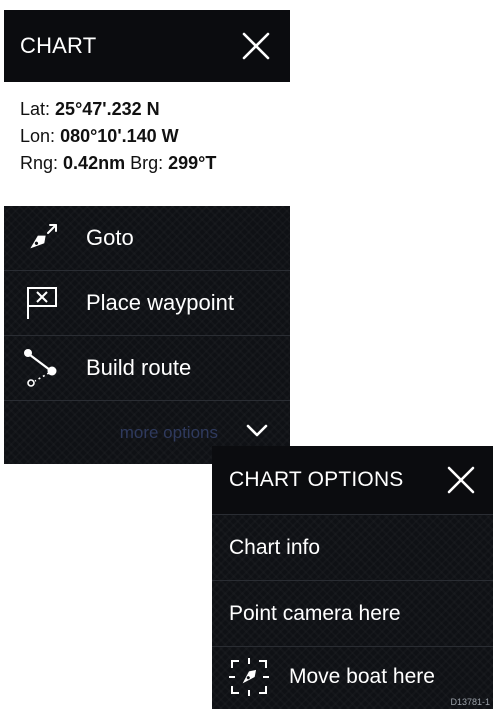 The width and height of the screenshot is (493, 709). What do you see at coordinates (192, 163) in the screenshot?
I see `bearing-value: 299°T` at bounding box center [192, 163].